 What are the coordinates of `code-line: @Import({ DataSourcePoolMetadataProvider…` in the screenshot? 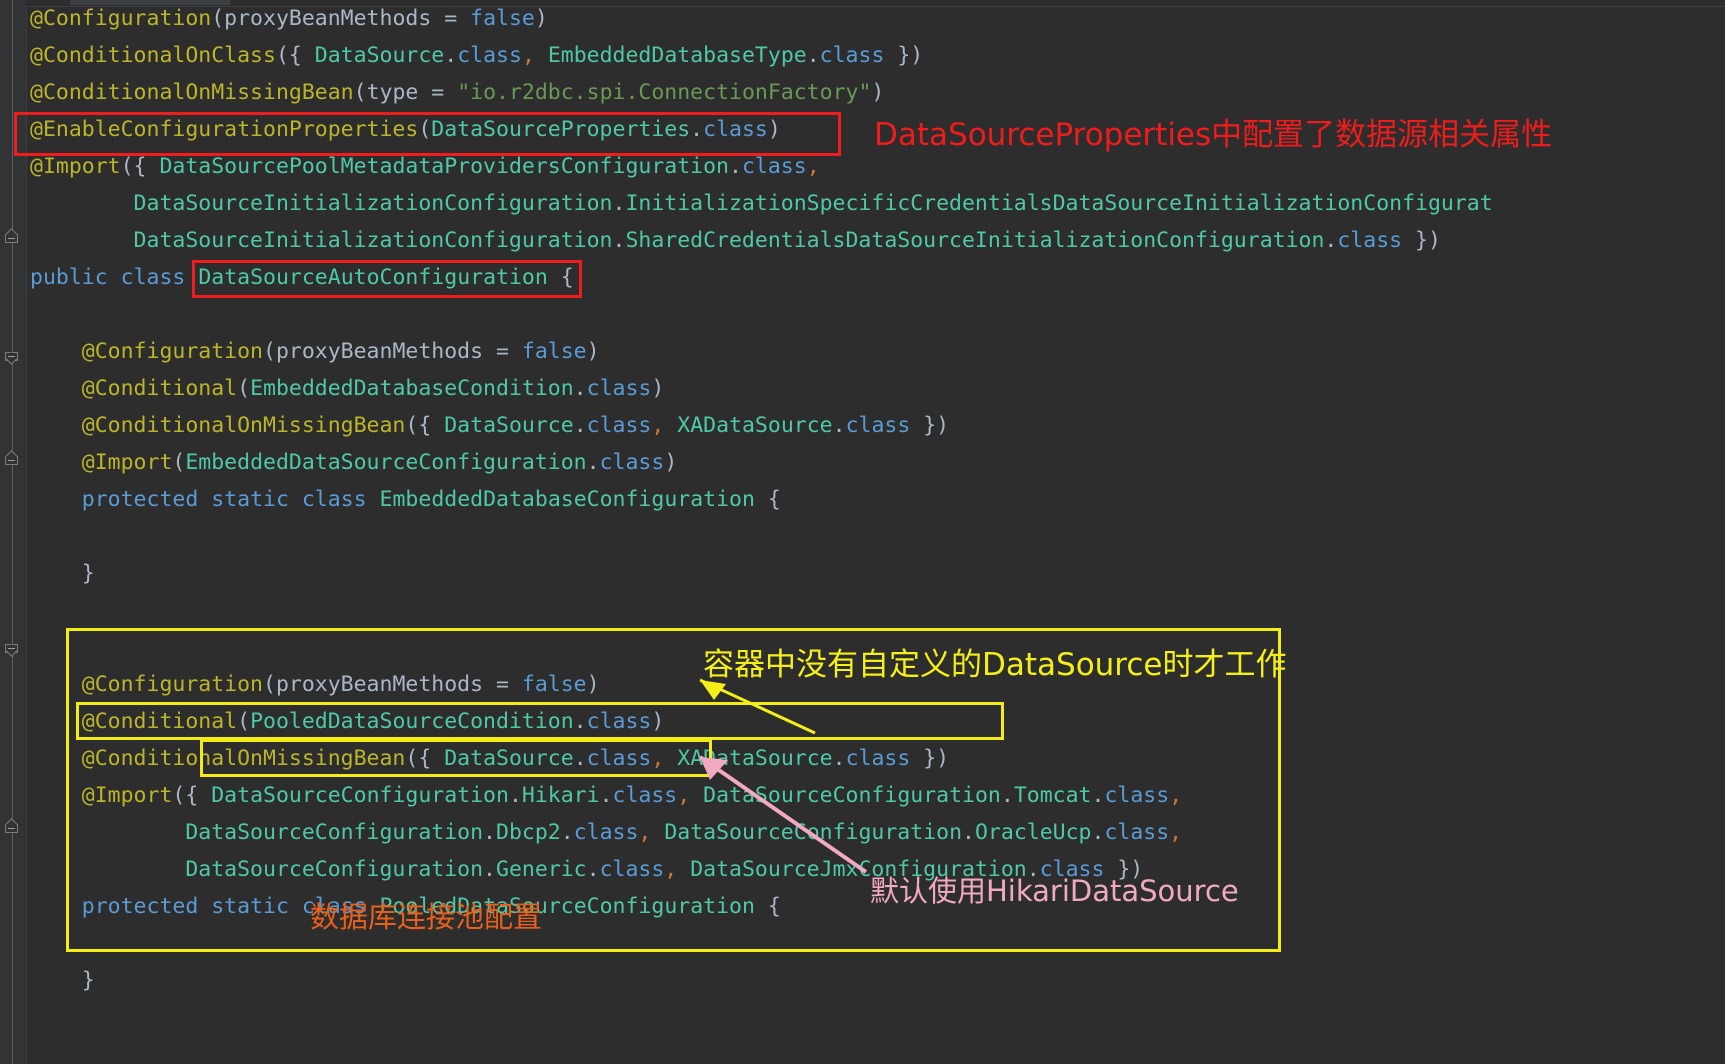 It's located at (875, 166).